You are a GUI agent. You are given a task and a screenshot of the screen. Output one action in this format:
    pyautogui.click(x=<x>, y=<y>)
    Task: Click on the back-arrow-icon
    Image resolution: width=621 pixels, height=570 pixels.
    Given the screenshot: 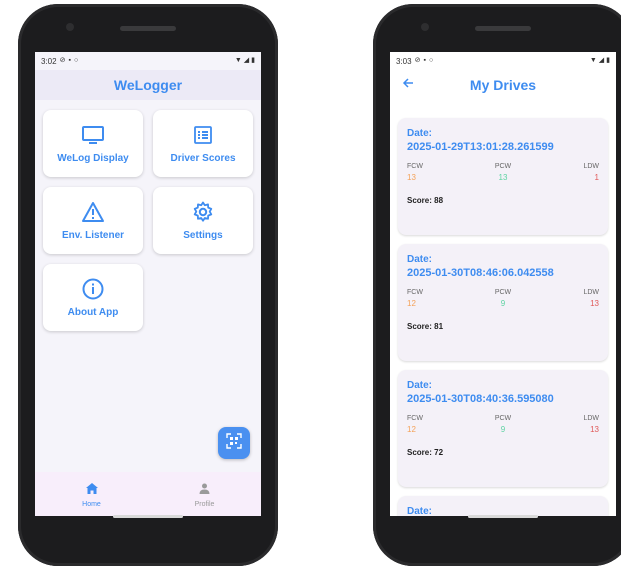 What is the action you would take?
    pyautogui.click(x=408, y=85)
    